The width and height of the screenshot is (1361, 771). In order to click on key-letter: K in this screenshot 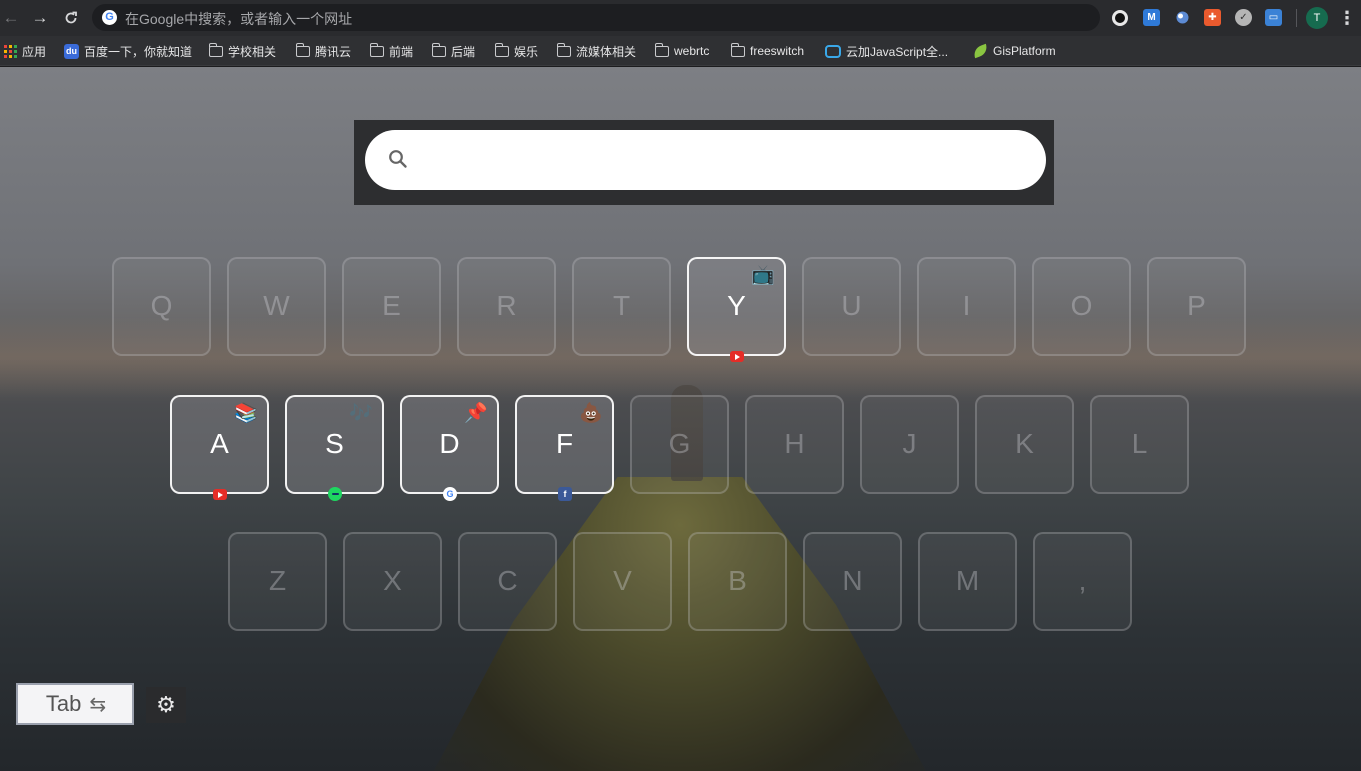, I will do `click(1024, 443)`.